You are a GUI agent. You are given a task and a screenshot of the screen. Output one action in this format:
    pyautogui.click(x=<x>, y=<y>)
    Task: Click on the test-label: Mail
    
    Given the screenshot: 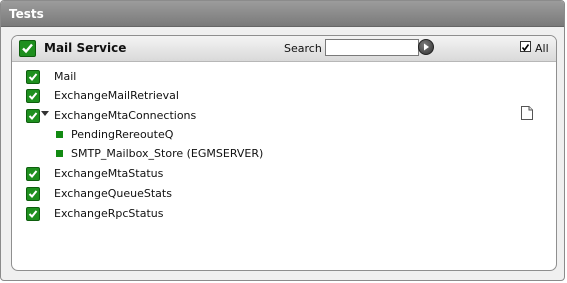 What is the action you would take?
    pyautogui.click(x=65, y=76)
    